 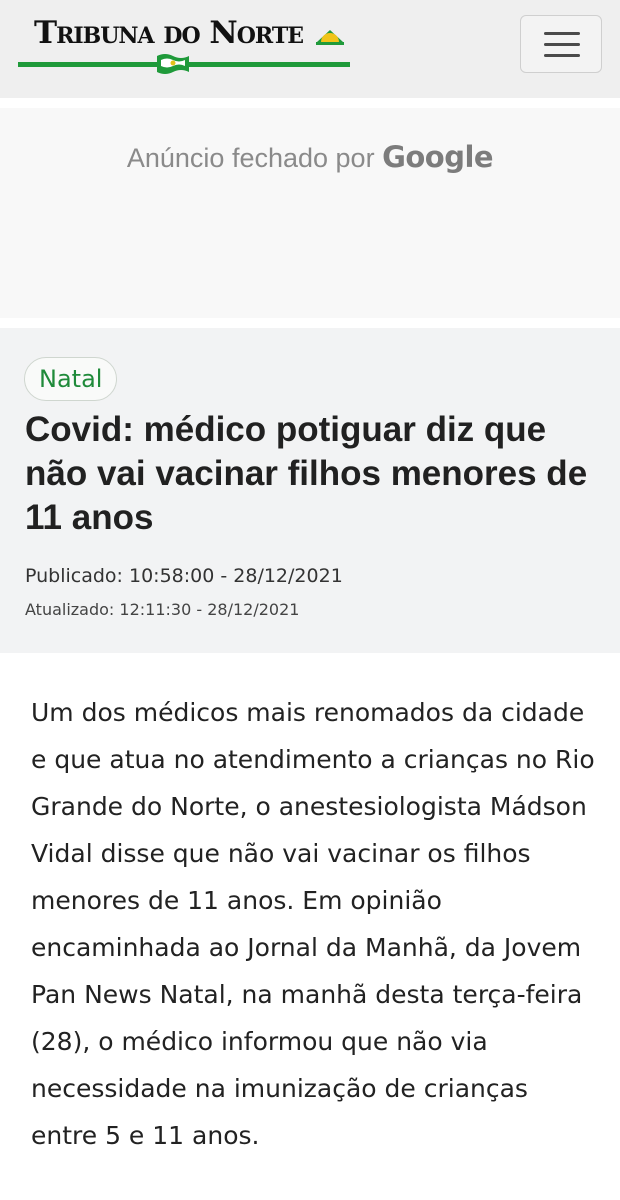 I want to click on sun-emblem-icon, so click(x=330, y=37).